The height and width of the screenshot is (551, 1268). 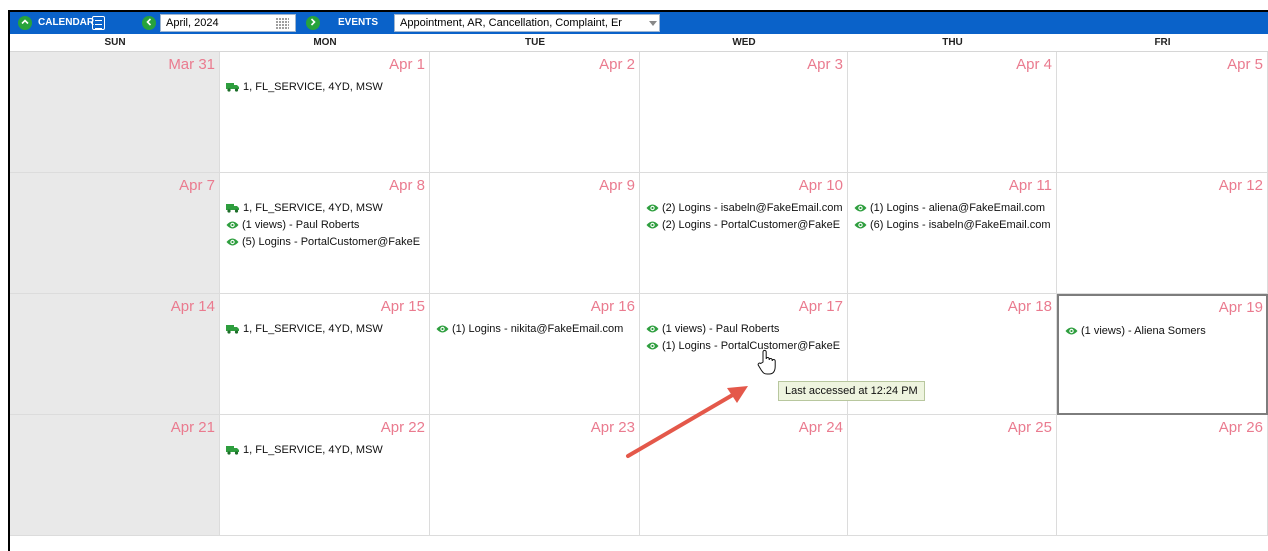 I want to click on calendar-event: (5) Logins - PortalCustomer@FakeE, so click(x=326, y=242).